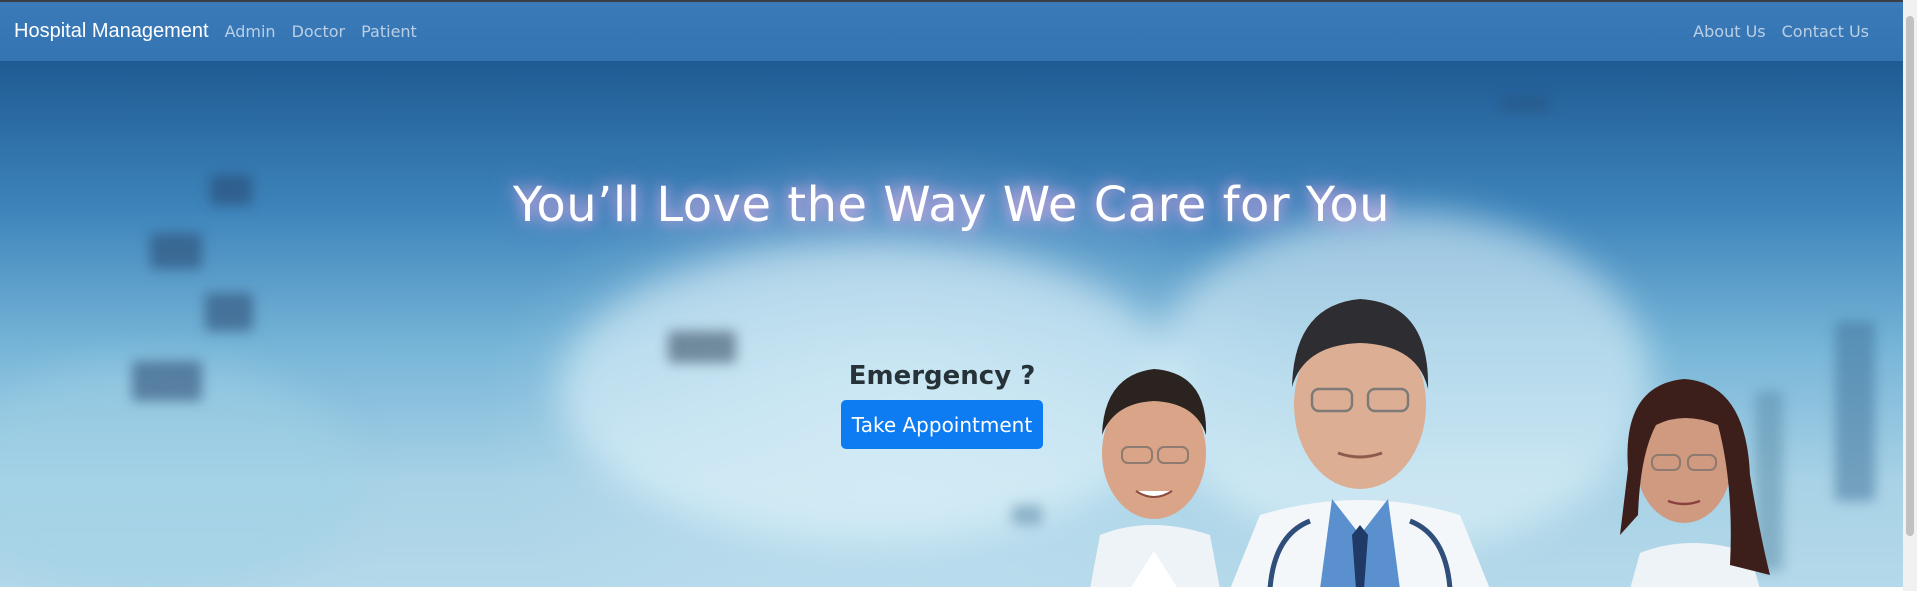 This screenshot has height=591, width=1917. I want to click on doctor-right, so click(1695, 483).